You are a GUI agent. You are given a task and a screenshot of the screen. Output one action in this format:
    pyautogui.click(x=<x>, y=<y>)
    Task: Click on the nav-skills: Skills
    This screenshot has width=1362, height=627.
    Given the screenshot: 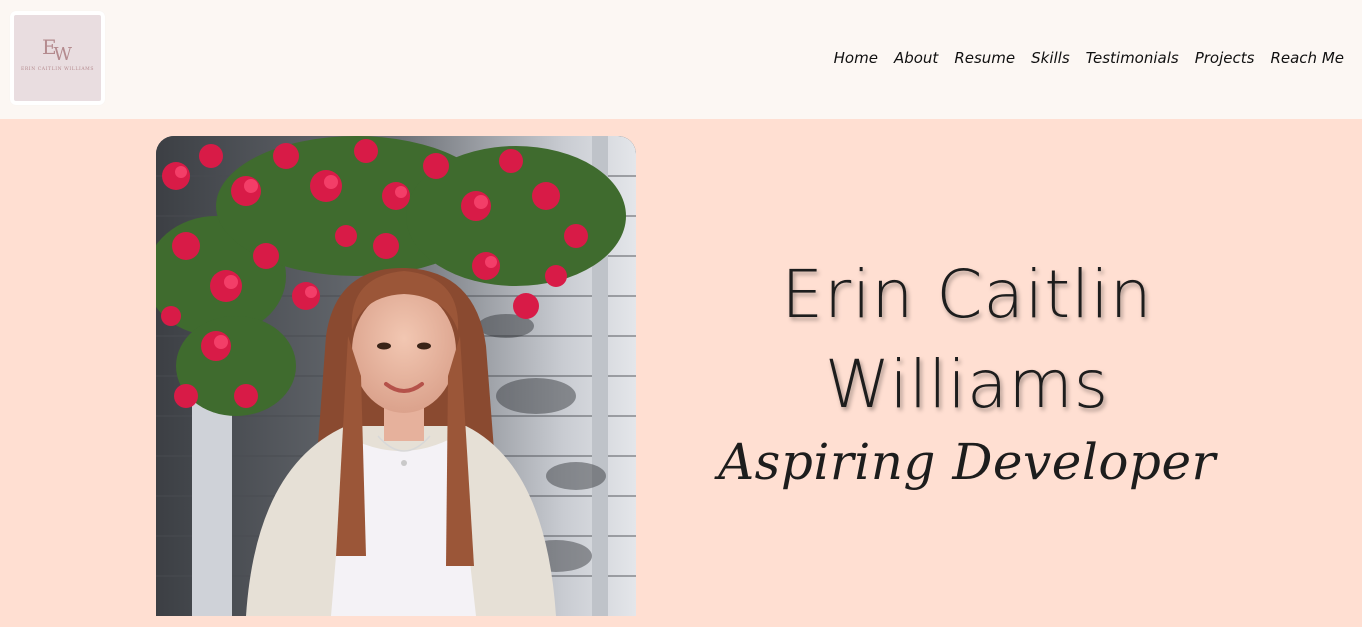 What is the action you would take?
    pyautogui.click(x=1050, y=58)
    